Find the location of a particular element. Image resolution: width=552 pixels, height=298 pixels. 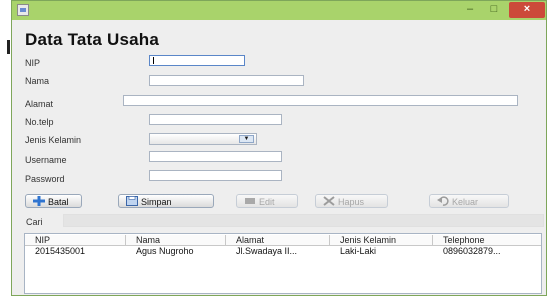

table-header-alamat: Alamat is located at coordinates (278, 240).